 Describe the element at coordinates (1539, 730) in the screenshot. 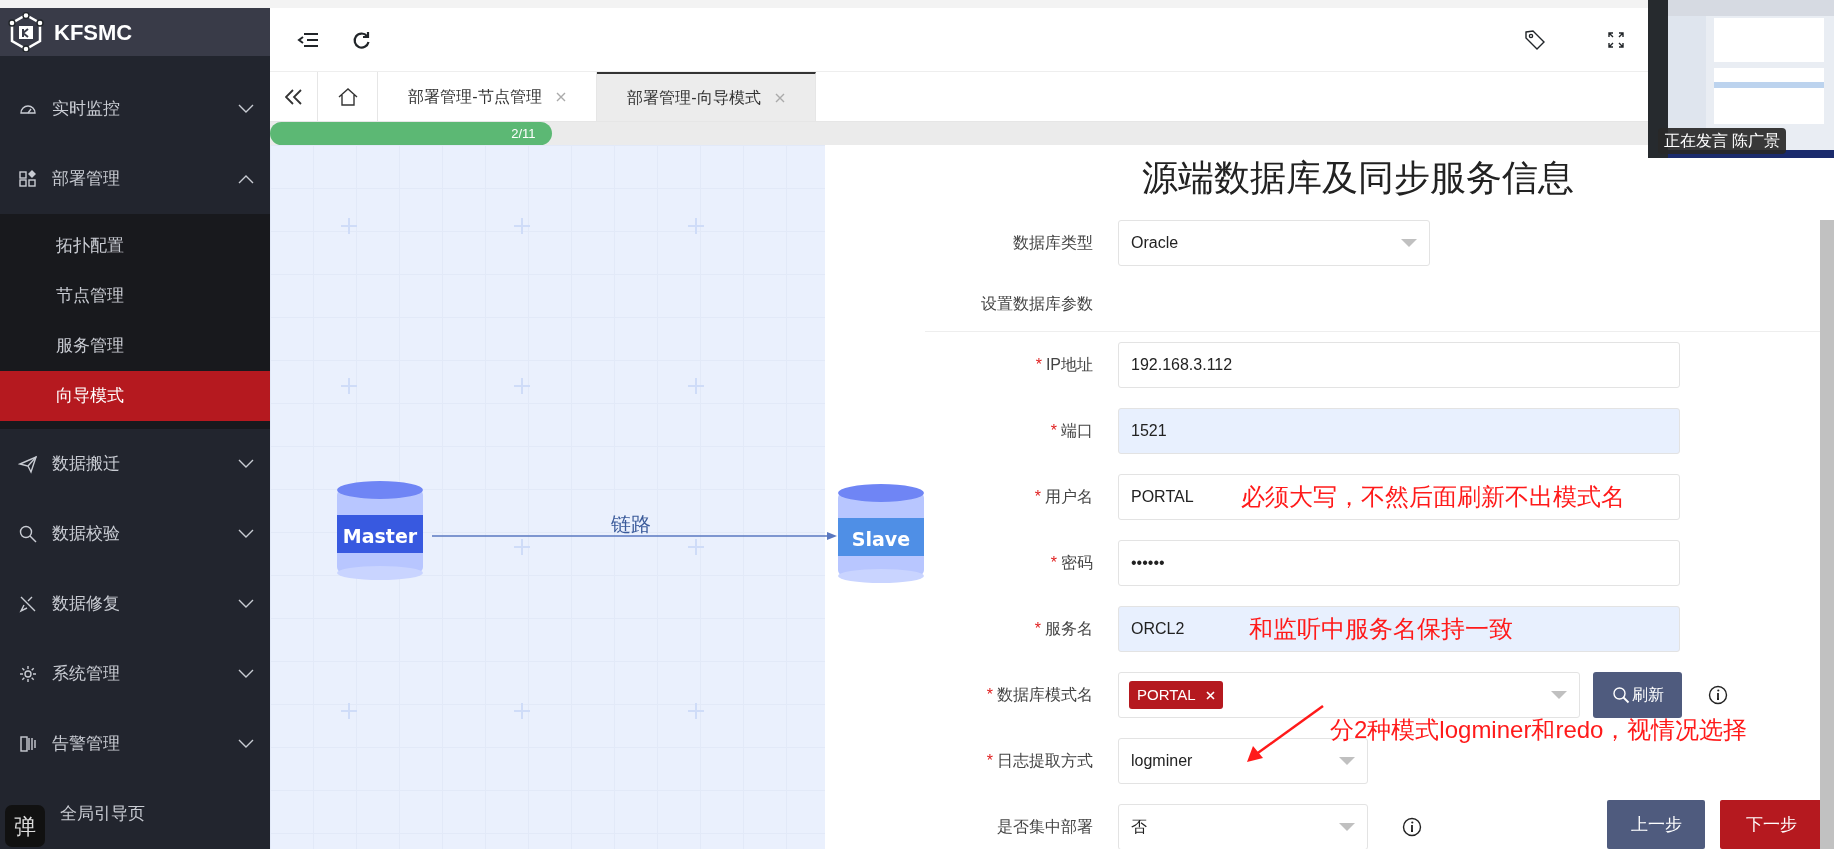

I see `annotation-text: 分2种模式logminer和redo，视情况选择` at that location.